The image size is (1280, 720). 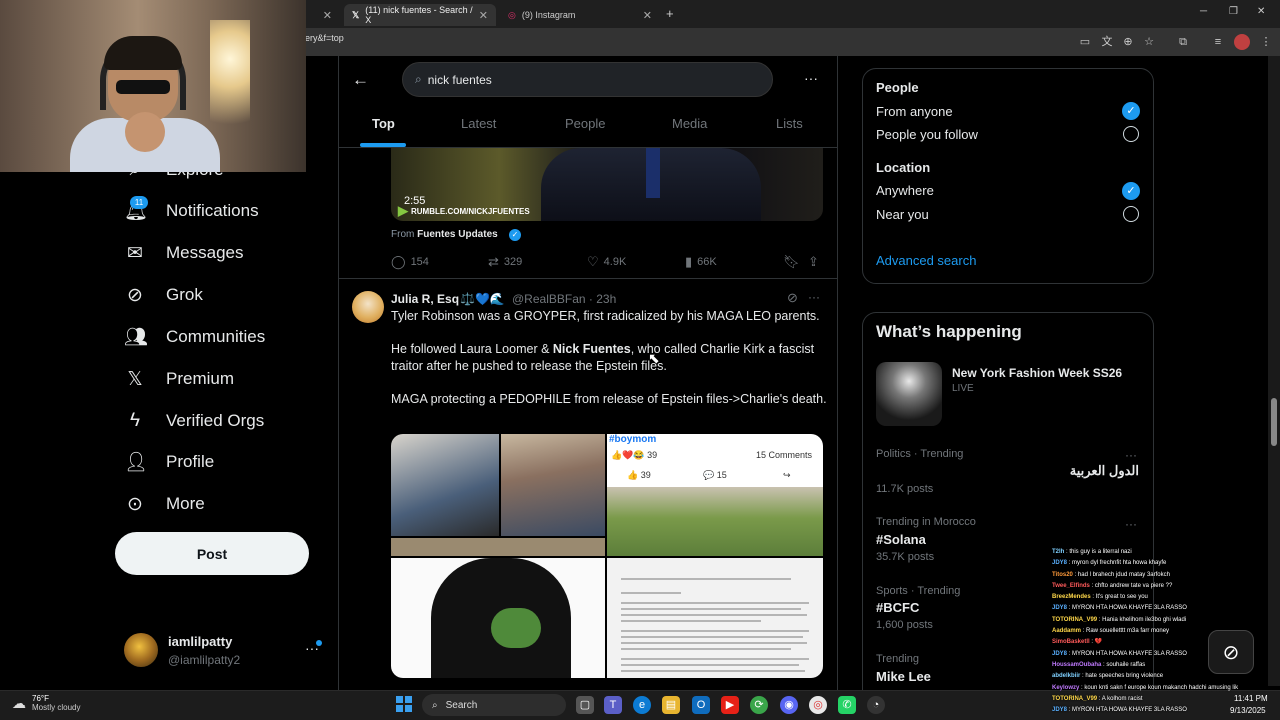 What do you see at coordinates (194, 421) in the screenshot?
I see `nav-verified-orgs: ϟ Verified Orgs` at bounding box center [194, 421].